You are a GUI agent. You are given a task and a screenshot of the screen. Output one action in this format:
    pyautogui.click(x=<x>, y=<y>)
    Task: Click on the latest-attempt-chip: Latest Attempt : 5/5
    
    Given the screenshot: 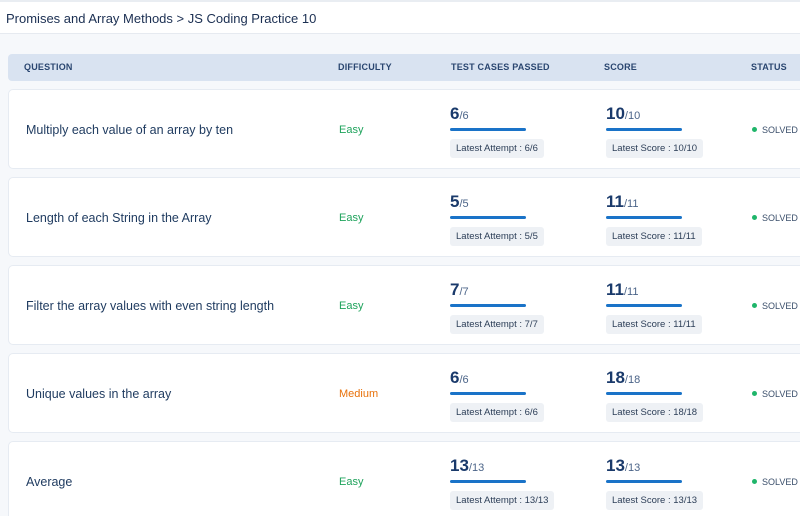 What is the action you would take?
    pyautogui.click(x=497, y=236)
    